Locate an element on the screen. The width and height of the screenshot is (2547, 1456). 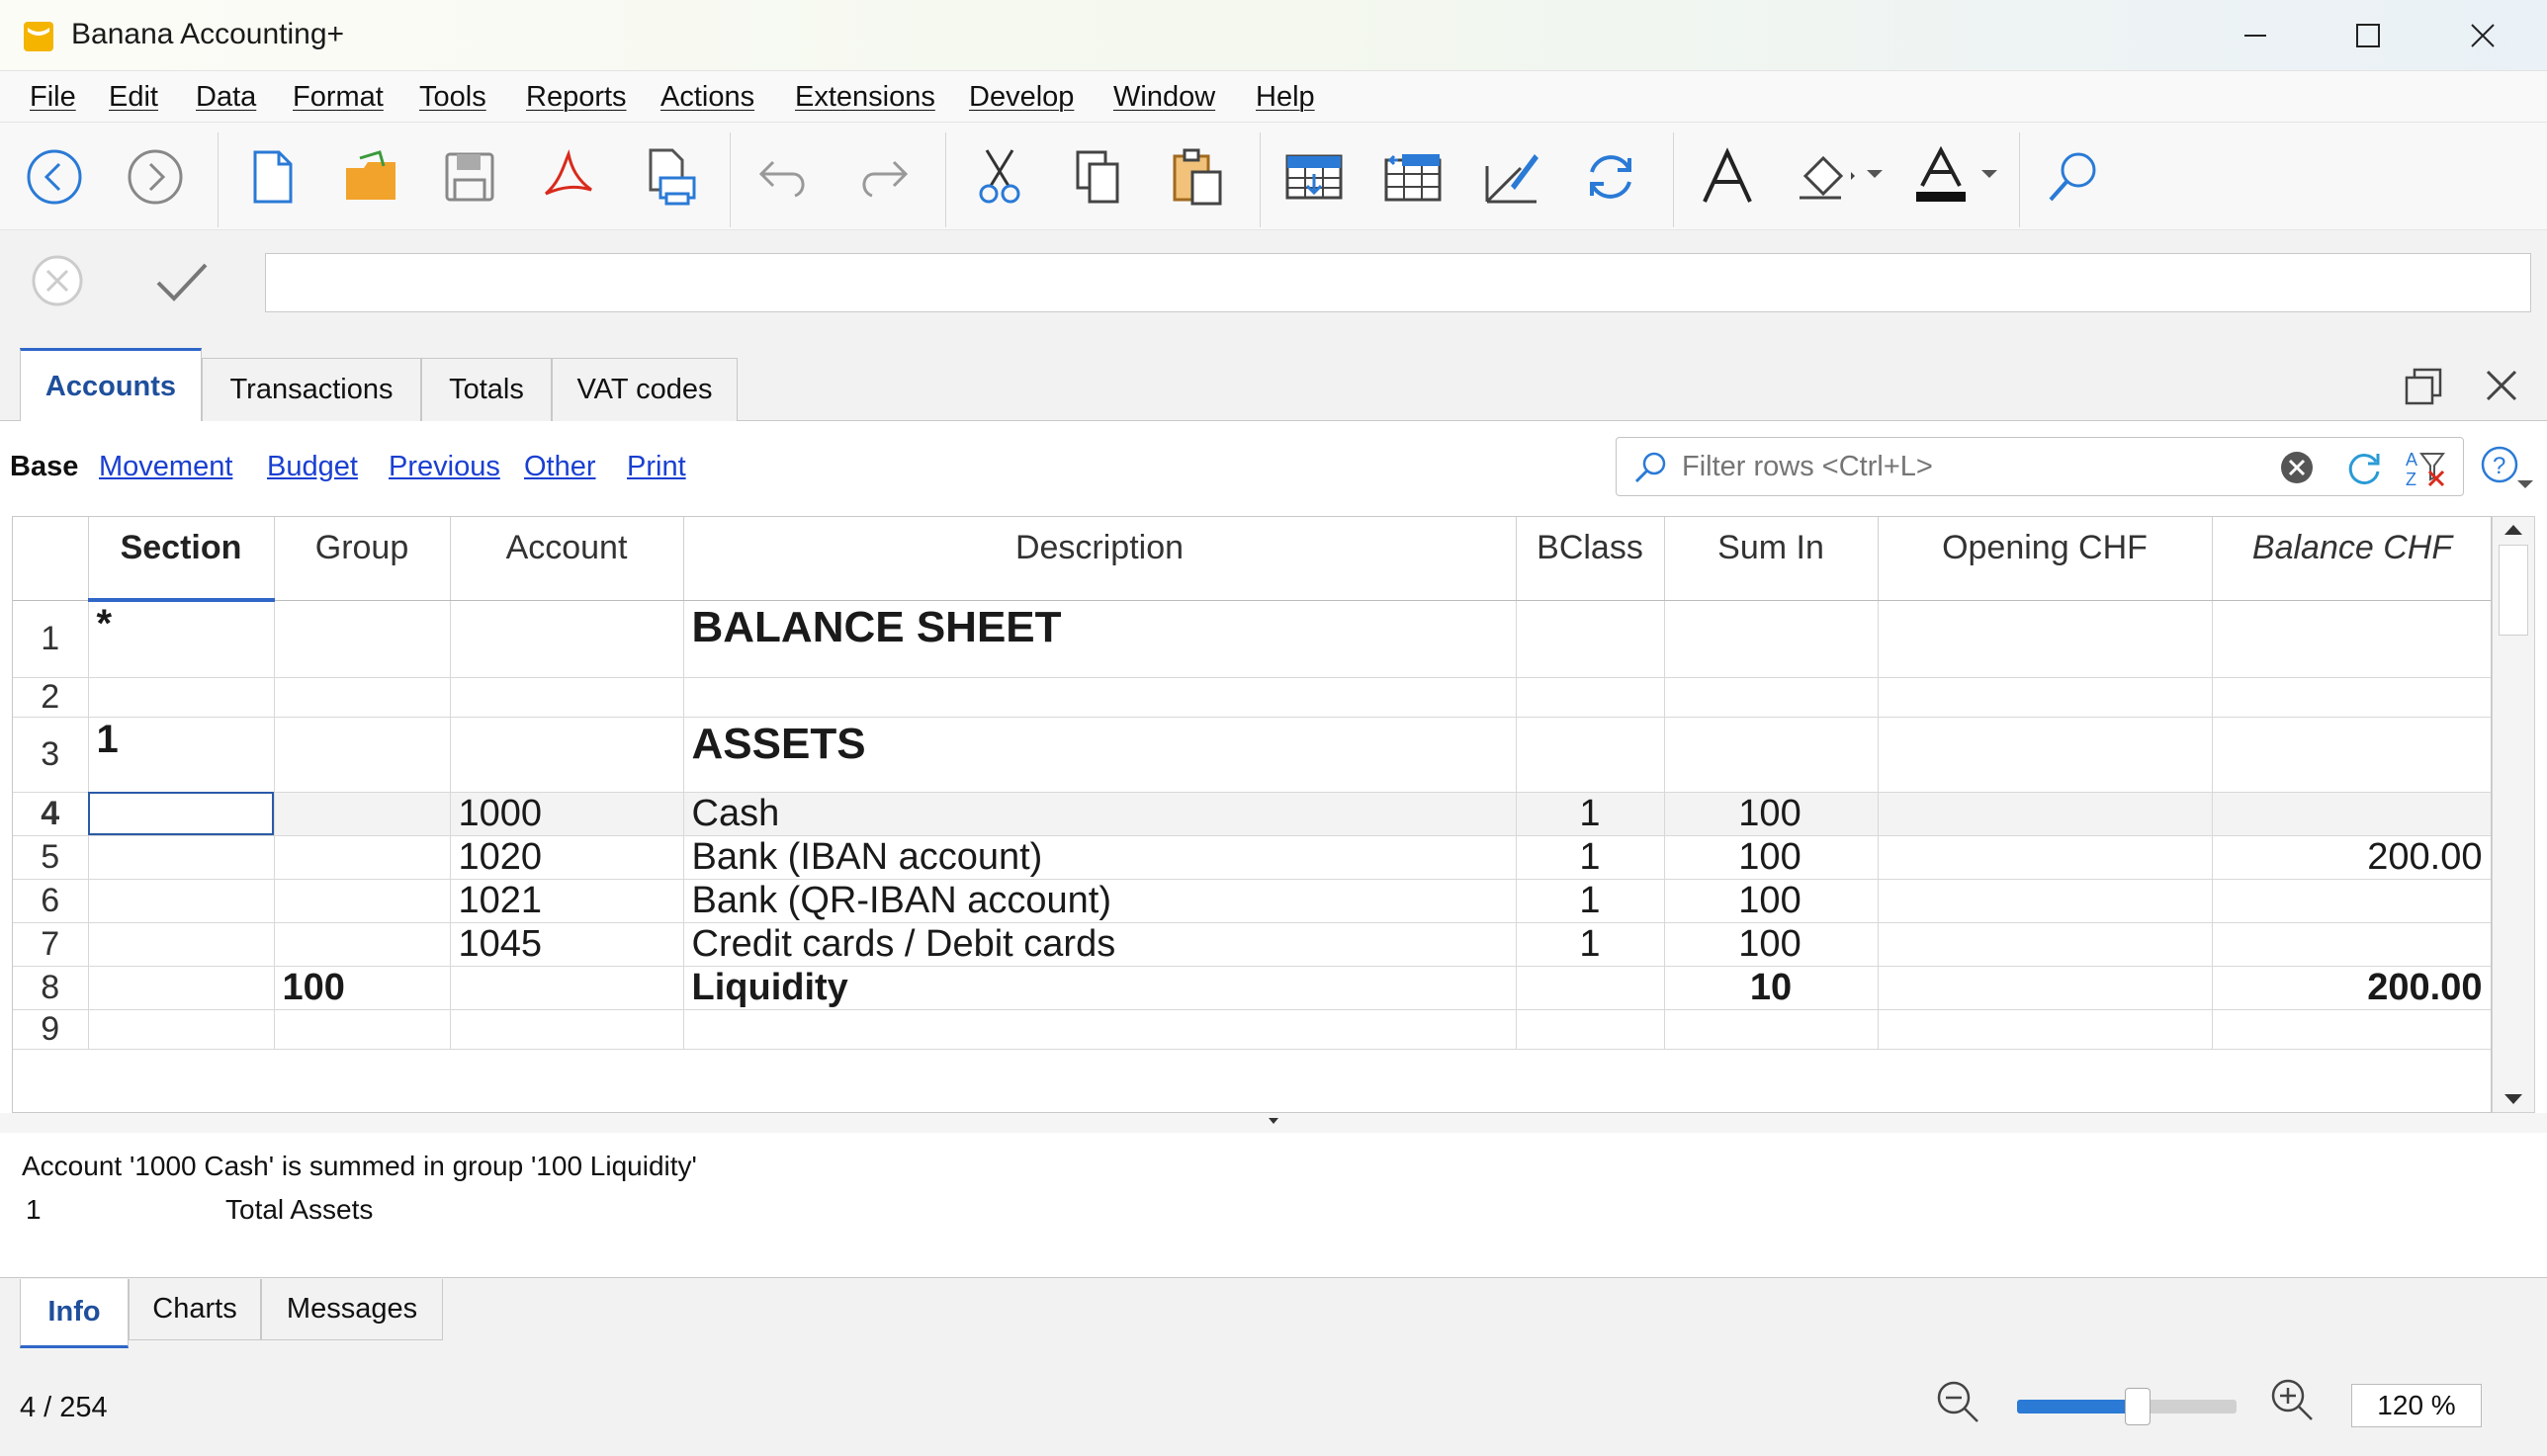
filter-rows-input is located at coordinates (1978, 466).